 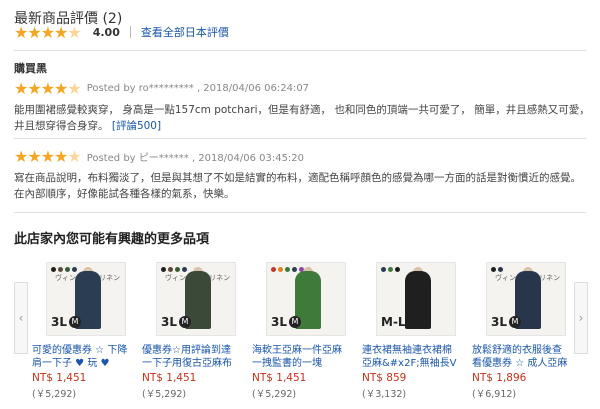 What do you see at coordinates (301, 357) in the screenshot?
I see `product-name-link: 海軟王亞麻一件亞麻一拽監書的一塊` at bounding box center [301, 357].